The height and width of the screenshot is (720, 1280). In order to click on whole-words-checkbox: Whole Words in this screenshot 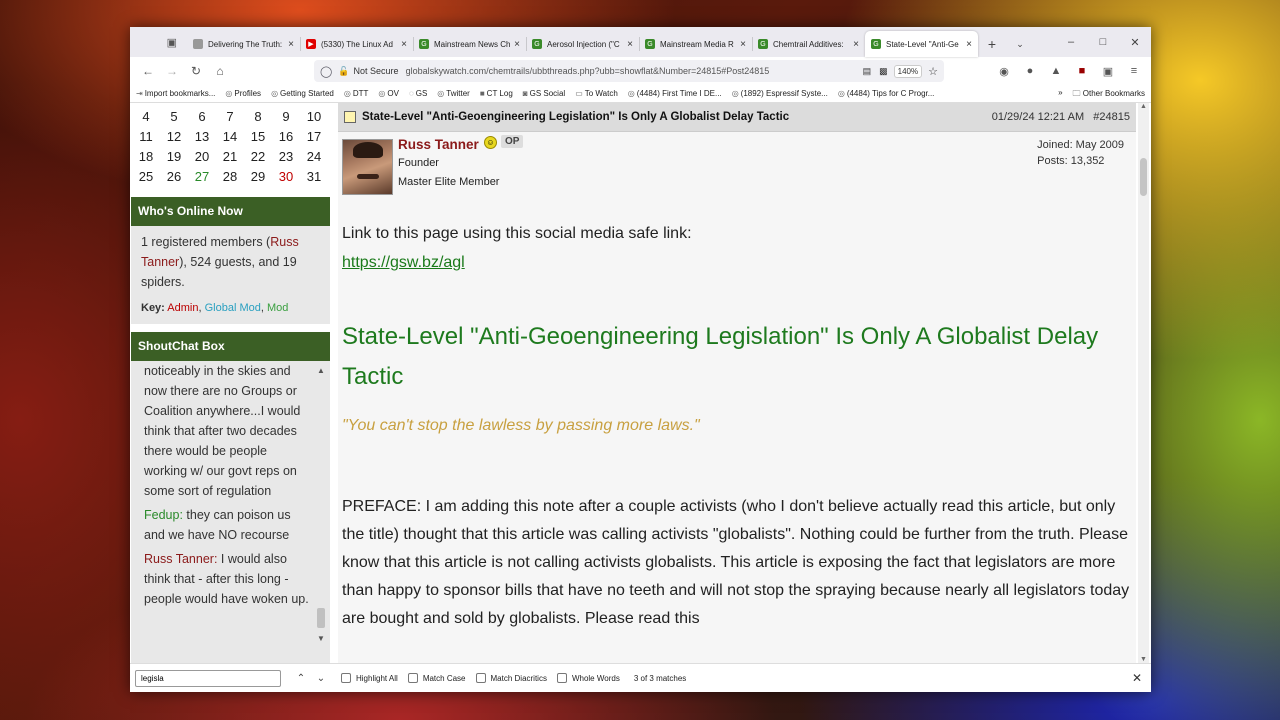, I will do `click(588, 678)`.